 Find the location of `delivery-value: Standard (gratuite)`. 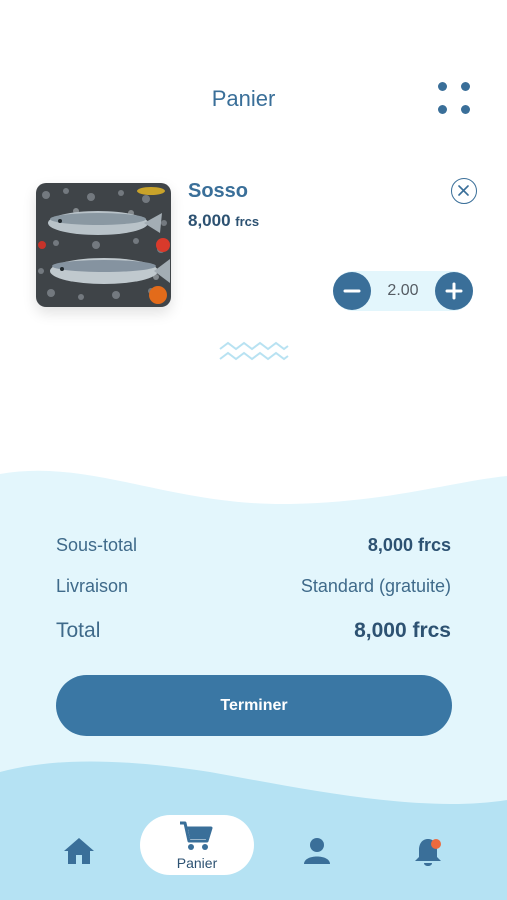

delivery-value: Standard (gratuite) is located at coordinates (375, 586).